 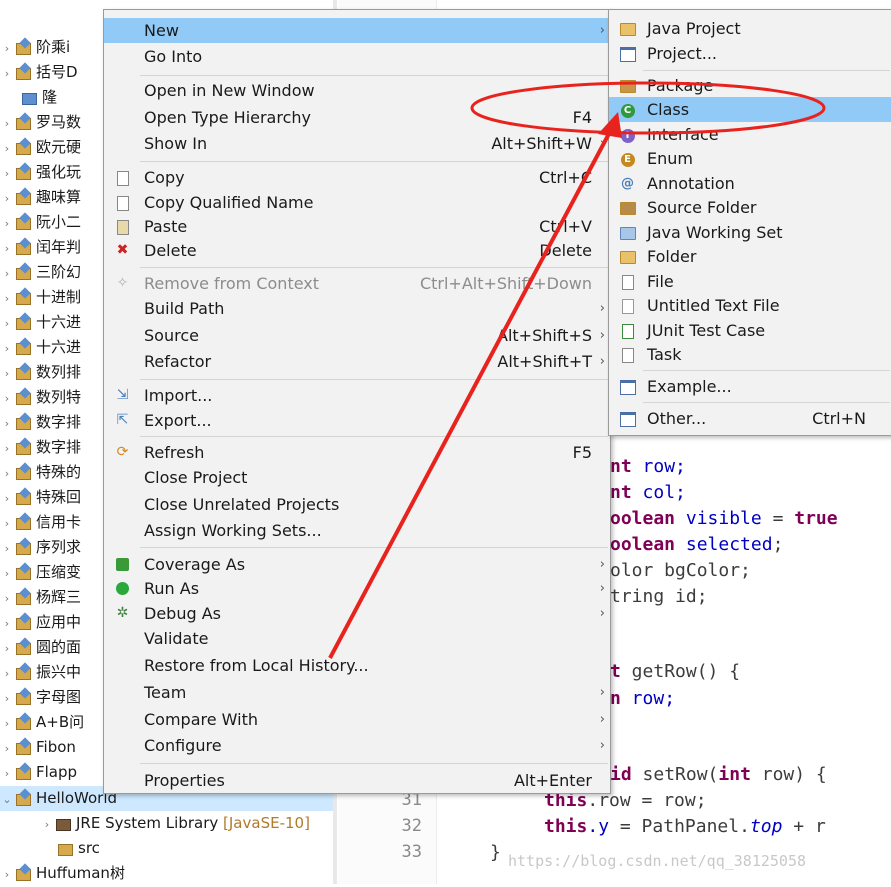 What do you see at coordinates (750, 256) in the screenshot?
I see `submenu-item-folder: Folder` at bounding box center [750, 256].